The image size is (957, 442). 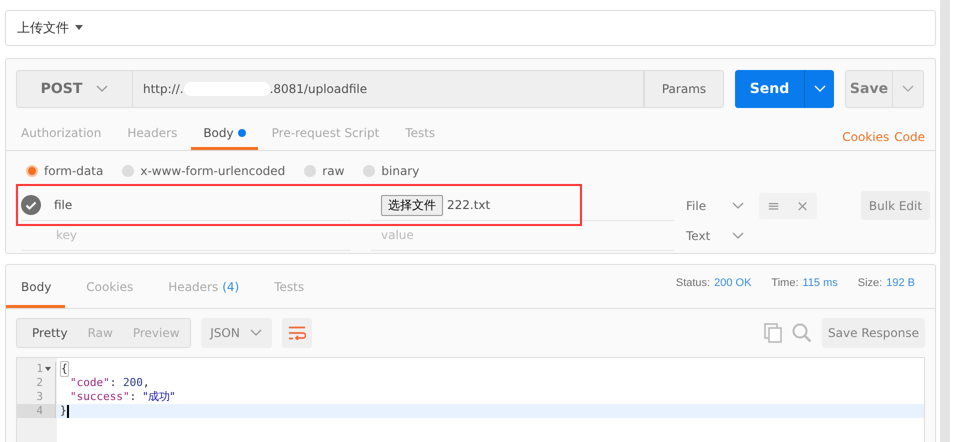 What do you see at coordinates (79, 27) in the screenshot?
I see `caret-icon` at bounding box center [79, 27].